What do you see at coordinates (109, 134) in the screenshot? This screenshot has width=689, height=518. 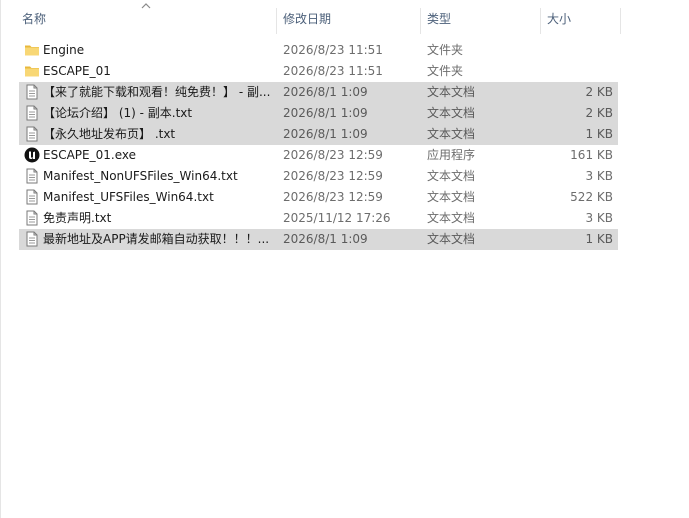 I see `file-name: 【永久地址发布页】 .txt` at bounding box center [109, 134].